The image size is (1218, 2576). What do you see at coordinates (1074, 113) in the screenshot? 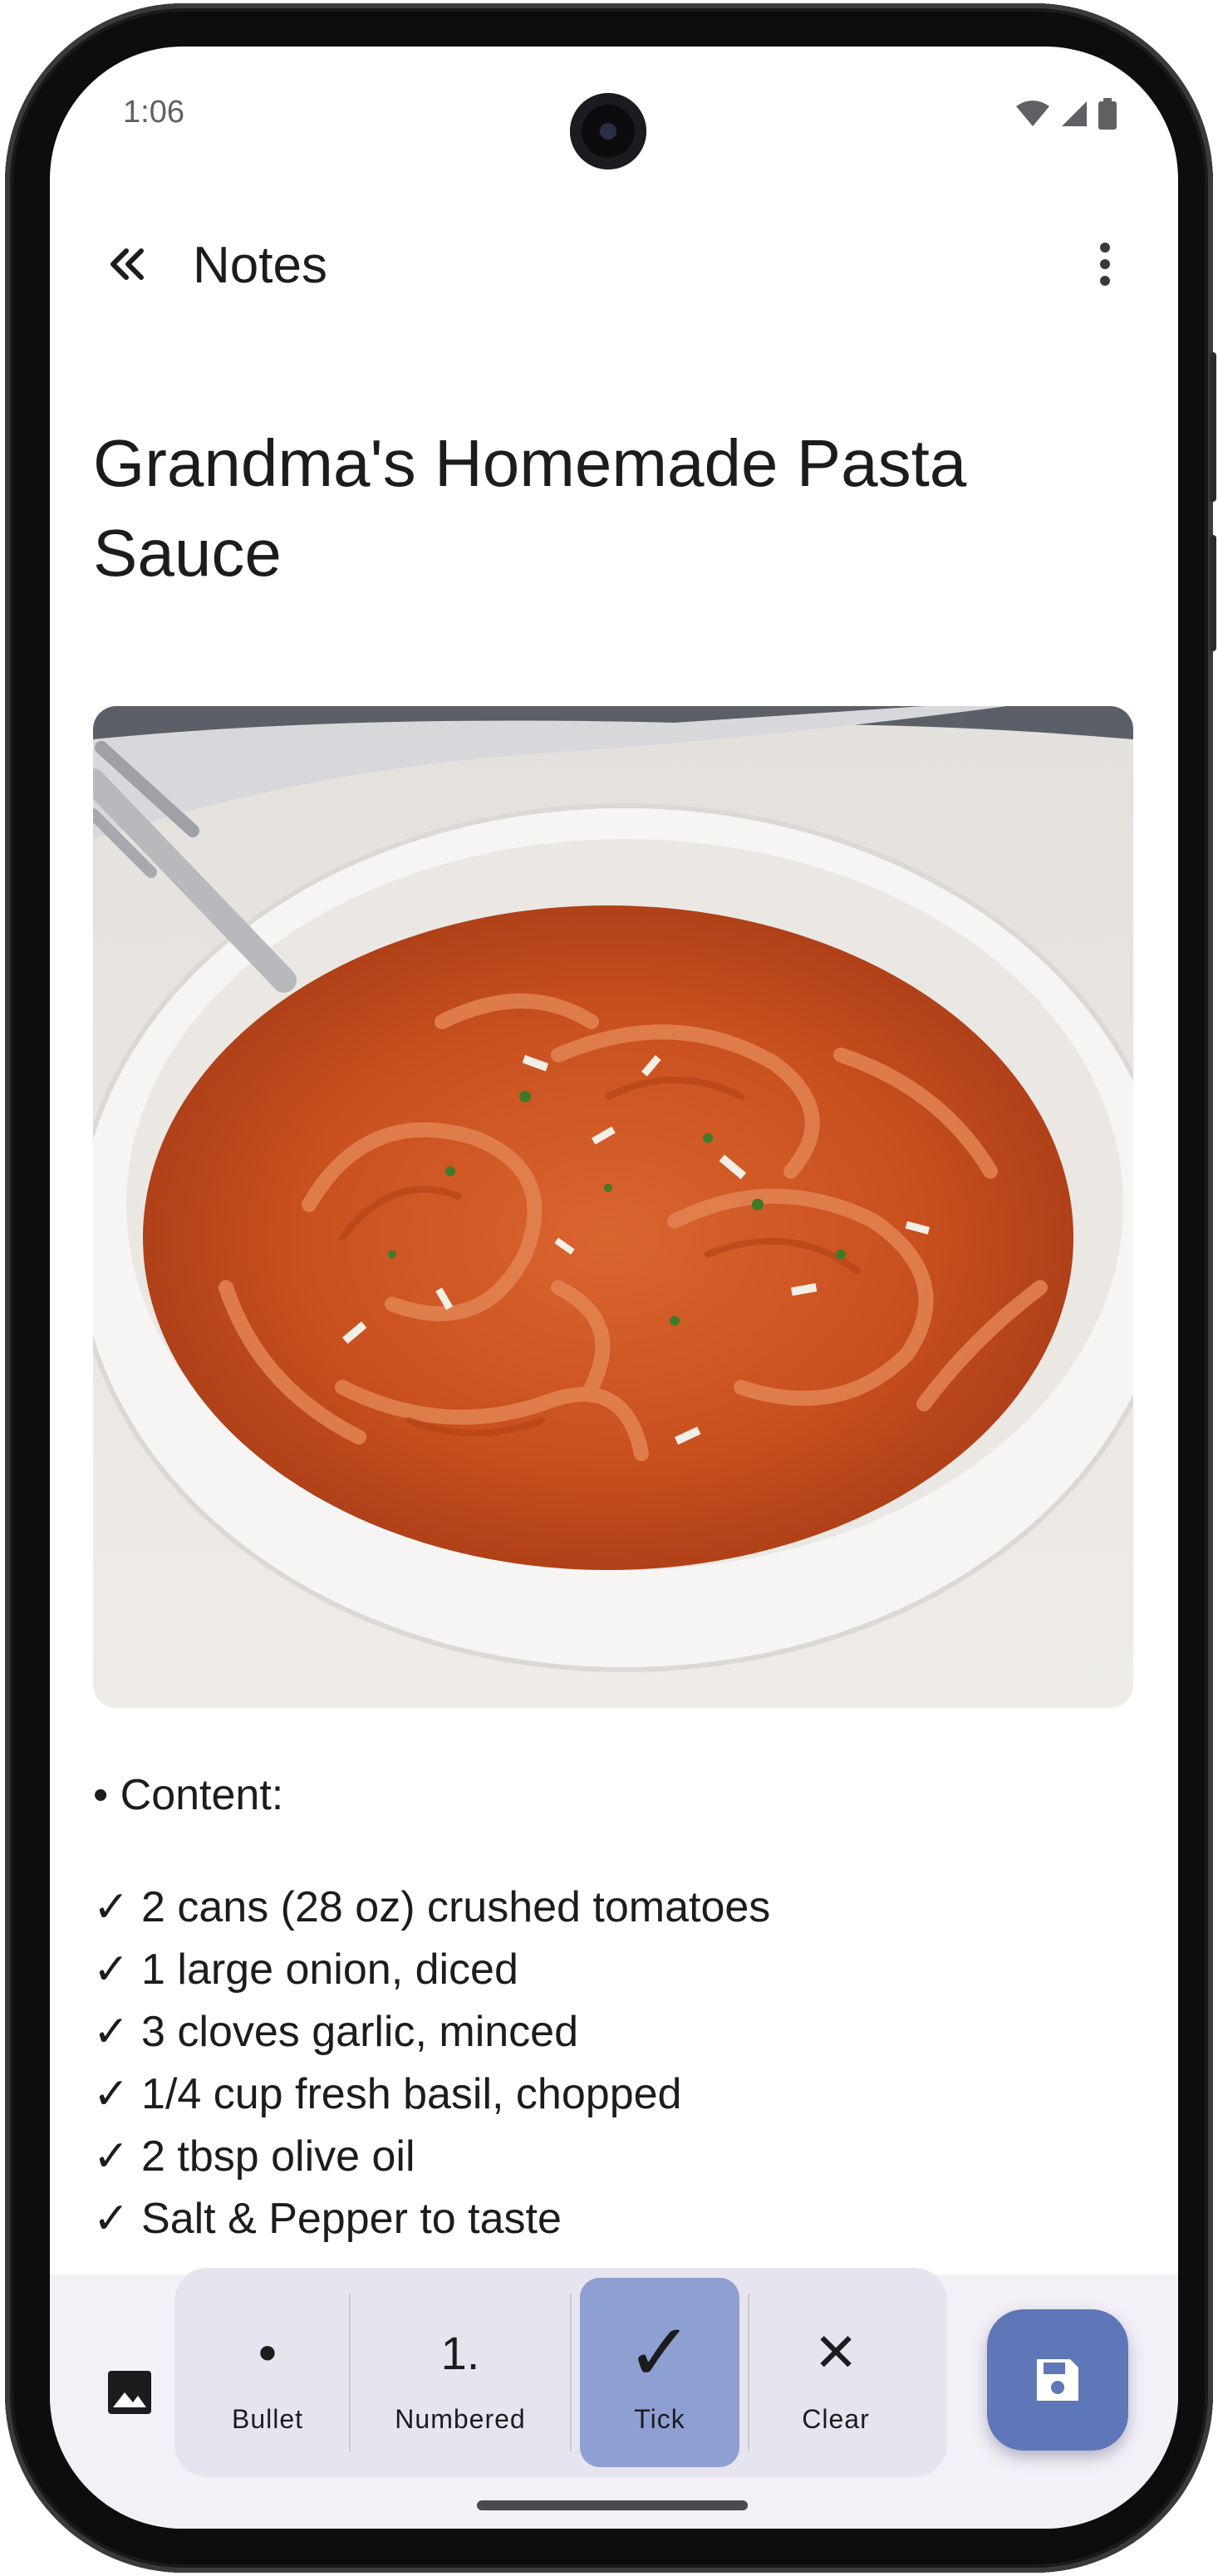
I see `cellular-signal-icon` at bounding box center [1074, 113].